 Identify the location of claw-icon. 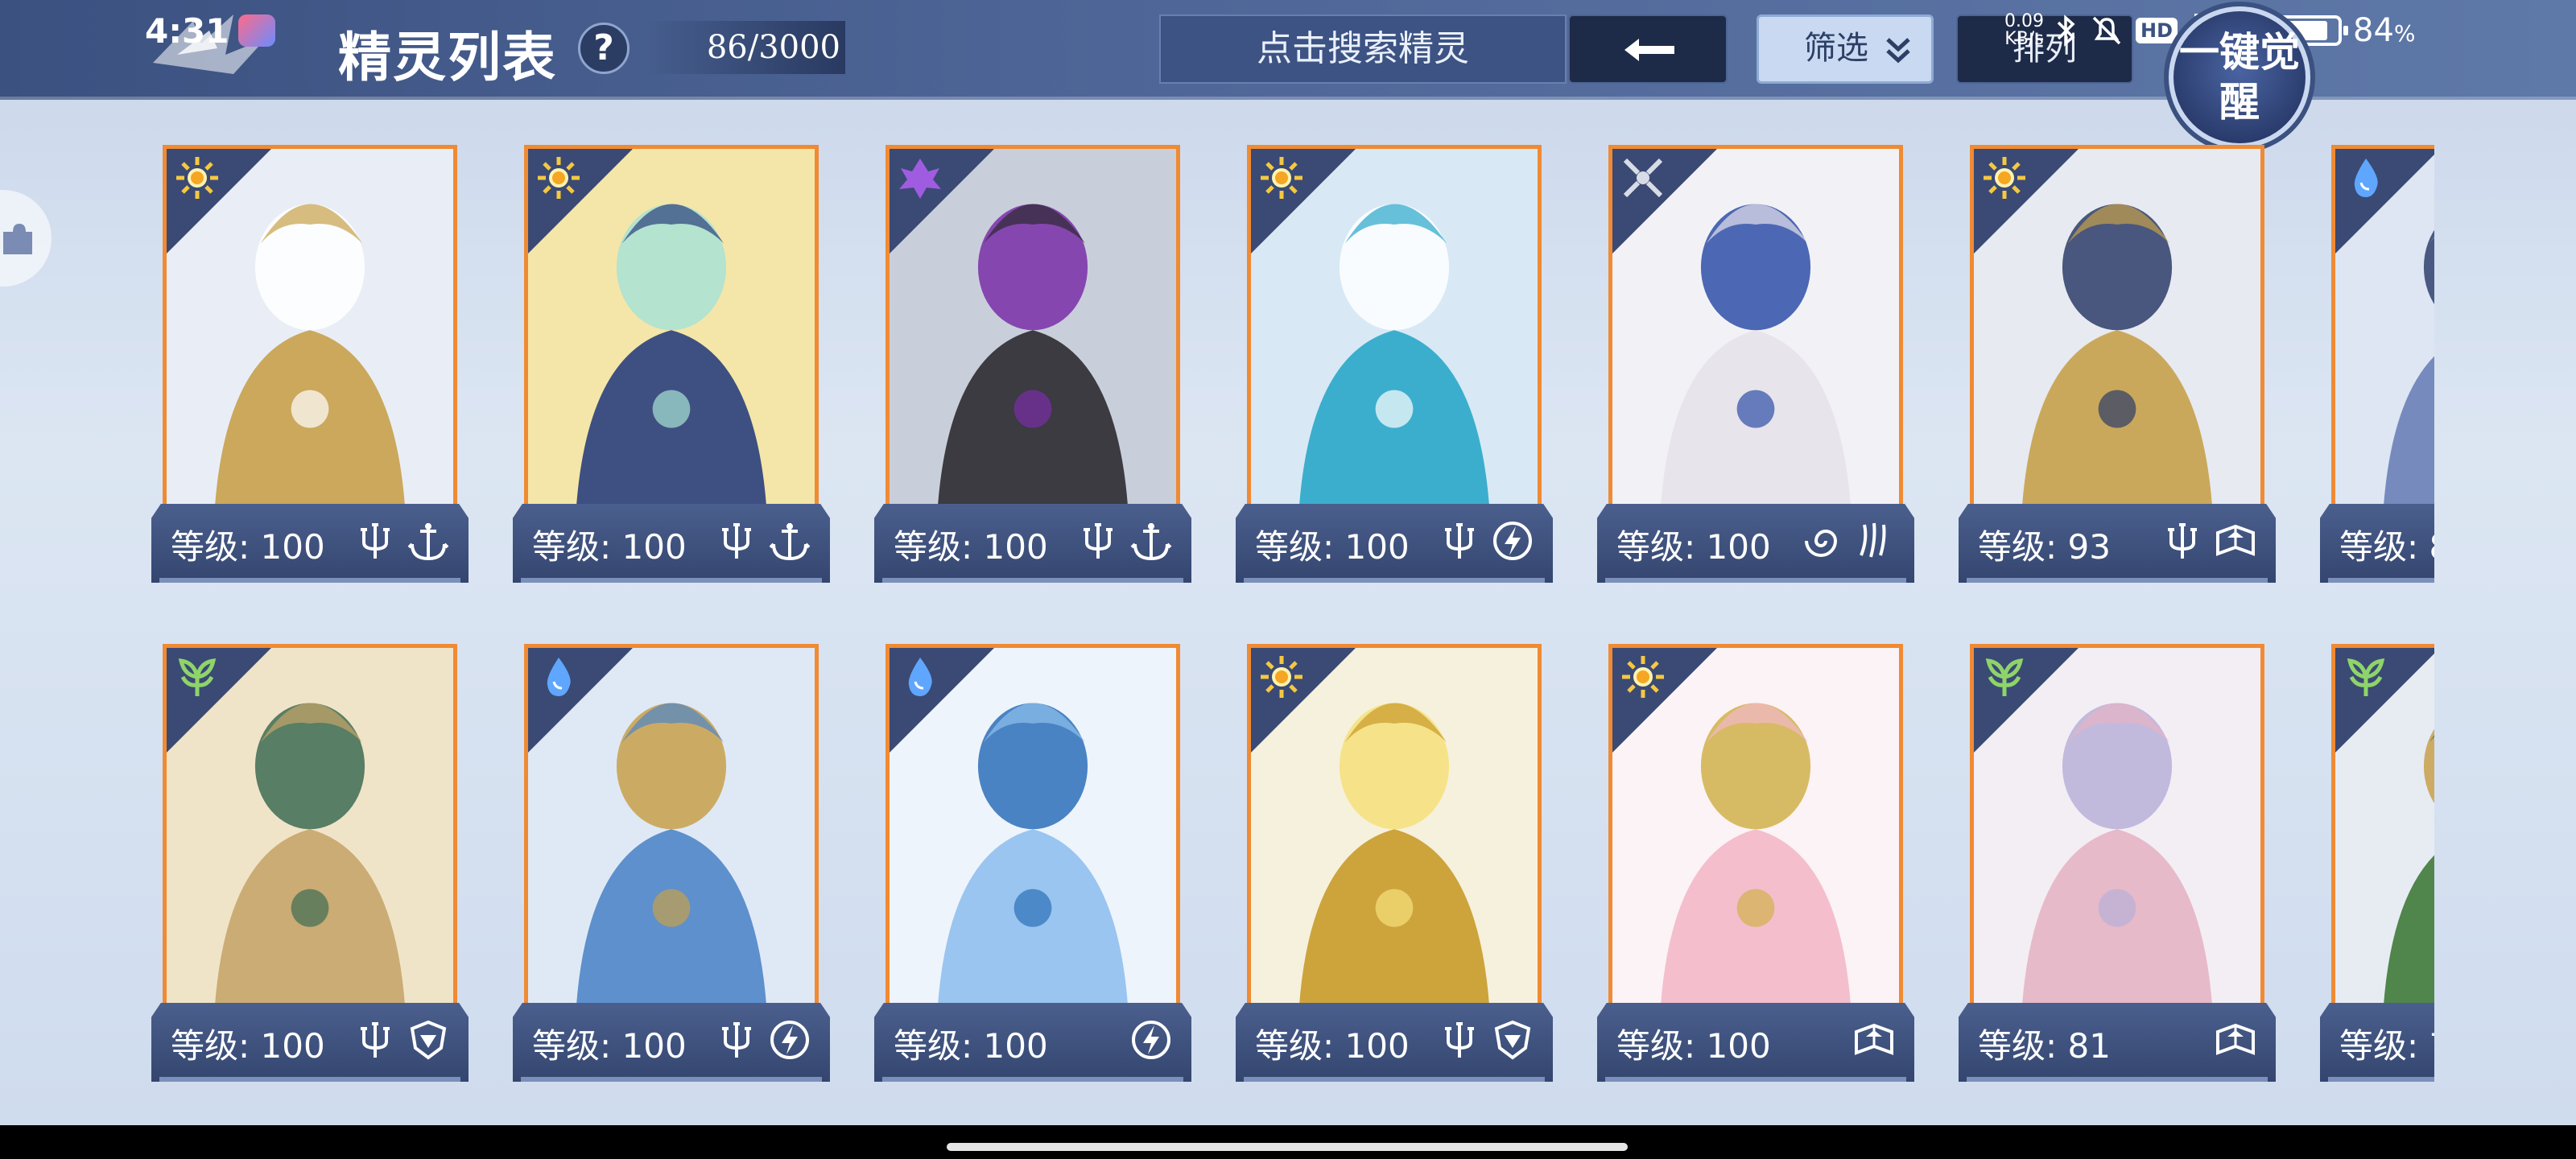
(1873, 540).